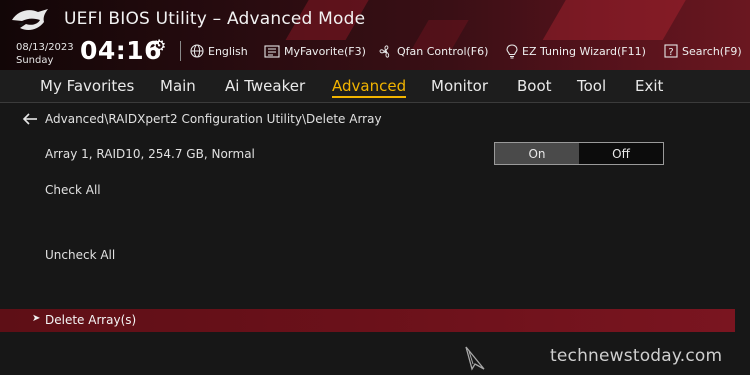 This screenshot has width=750, height=375. I want to click on toggle-on-option: On, so click(537, 153).